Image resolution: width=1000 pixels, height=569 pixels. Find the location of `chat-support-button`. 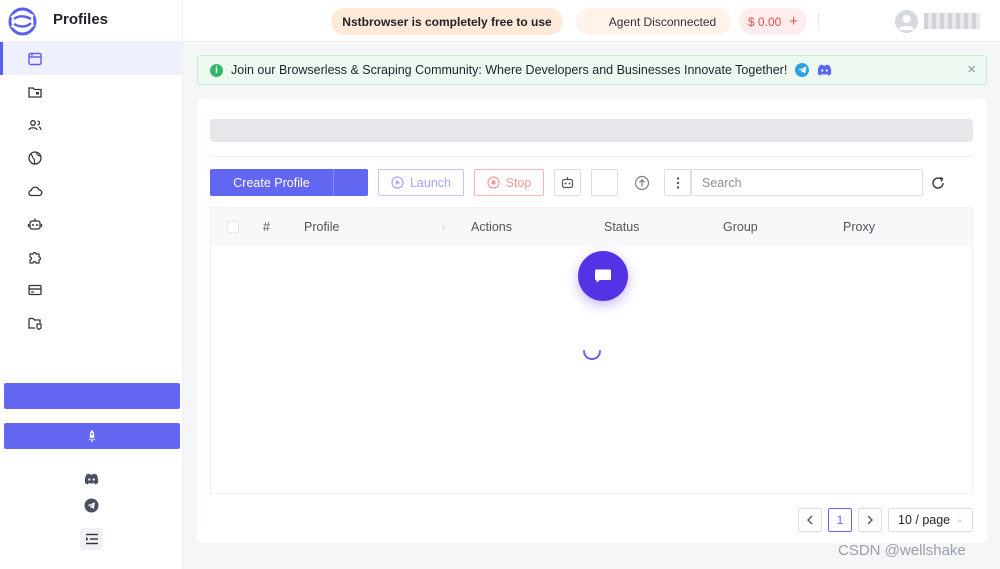

chat-support-button is located at coordinates (603, 276).